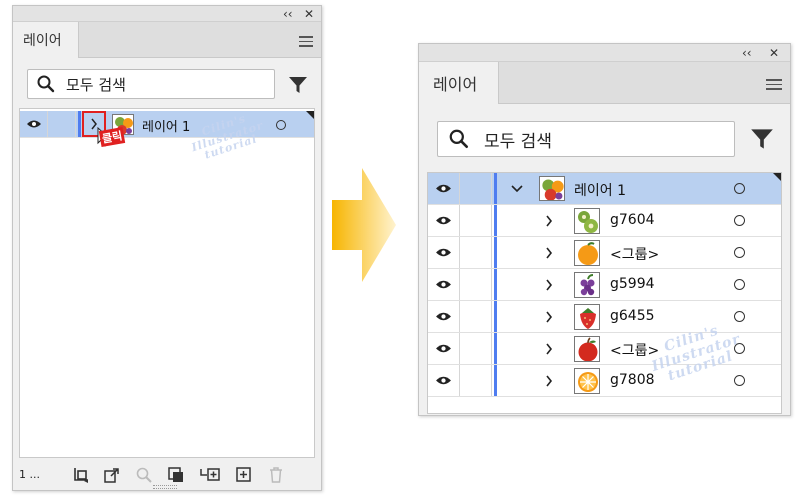 The width and height of the screenshot is (800, 498). I want to click on strawberry-thumbnail, so click(587, 317).